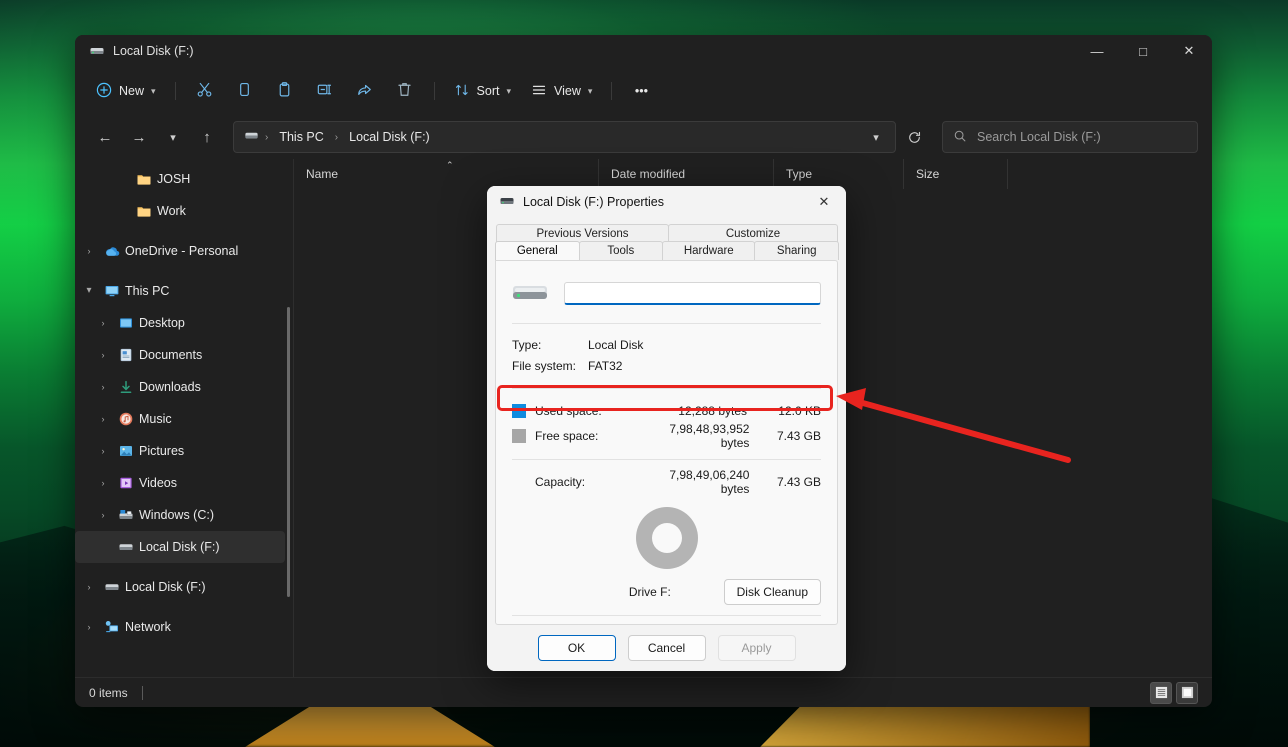 The width and height of the screenshot is (1288, 747). I want to click on view-button: View ▾, so click(561, 91).